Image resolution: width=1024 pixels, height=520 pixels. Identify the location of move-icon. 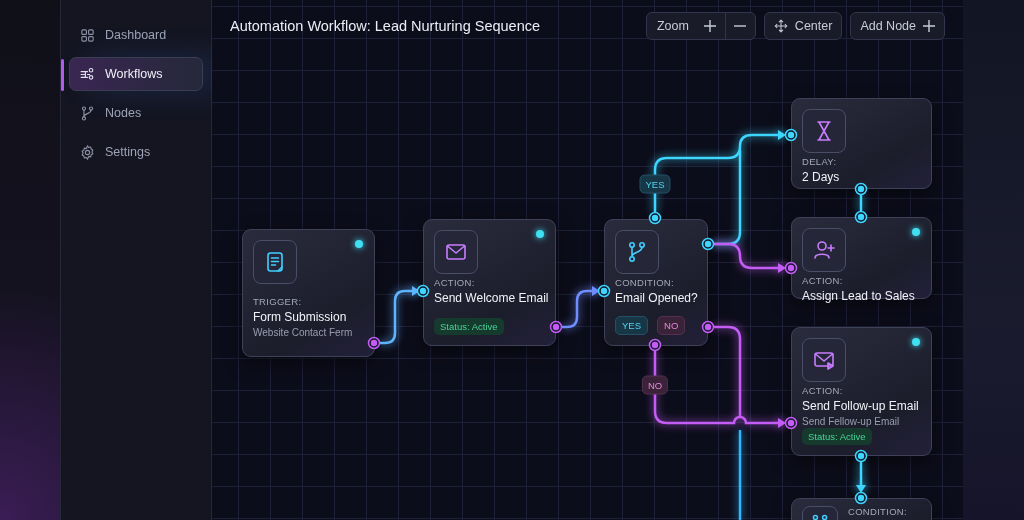
(780, 25).